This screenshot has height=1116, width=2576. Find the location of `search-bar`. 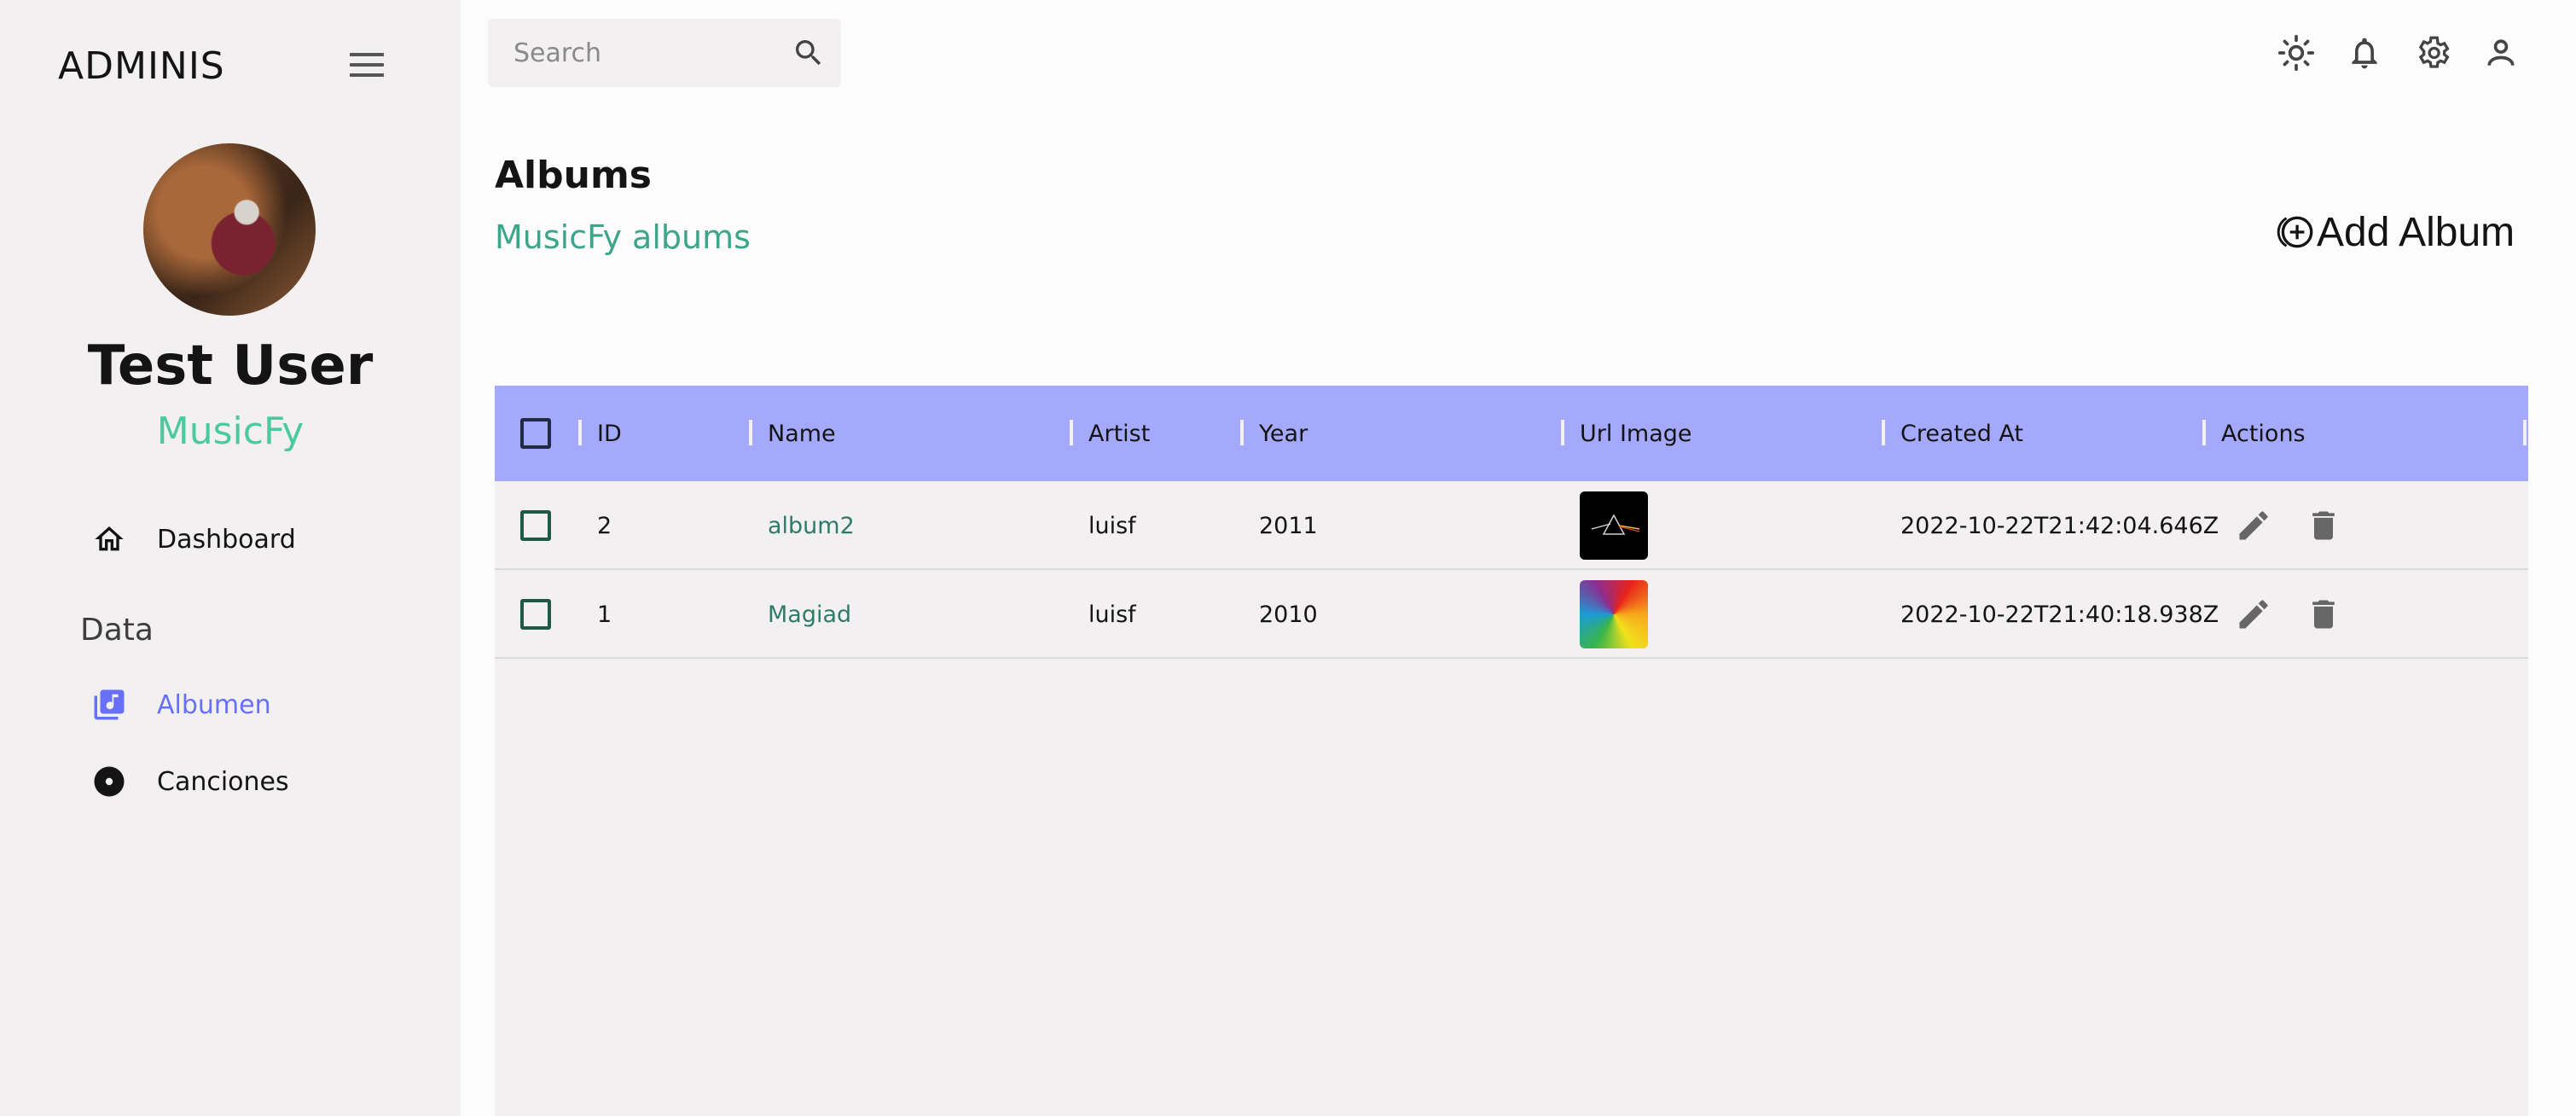

search-bar is located at coordinates (664, 53).